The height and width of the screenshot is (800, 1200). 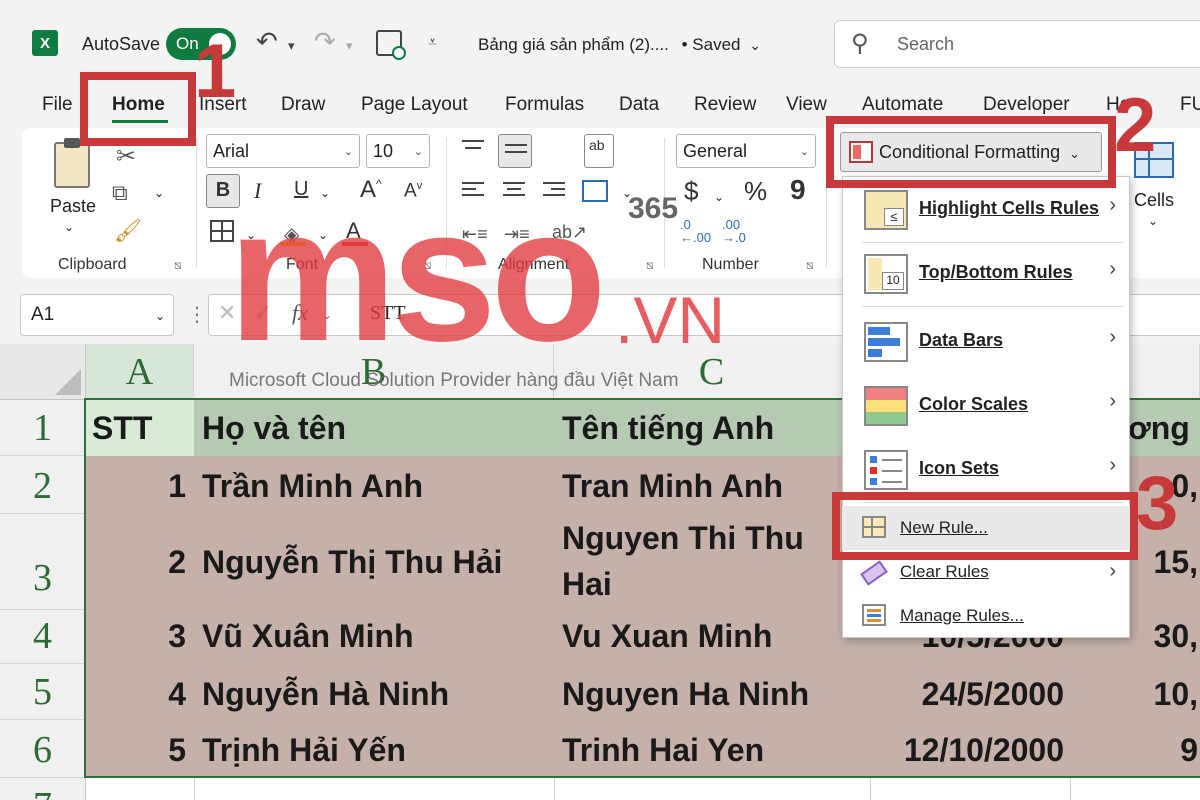 What do you see at coordinates (985, 526) in the screenshot?
I see `annotation-box-new-rule` at bounding box center [985, 526].